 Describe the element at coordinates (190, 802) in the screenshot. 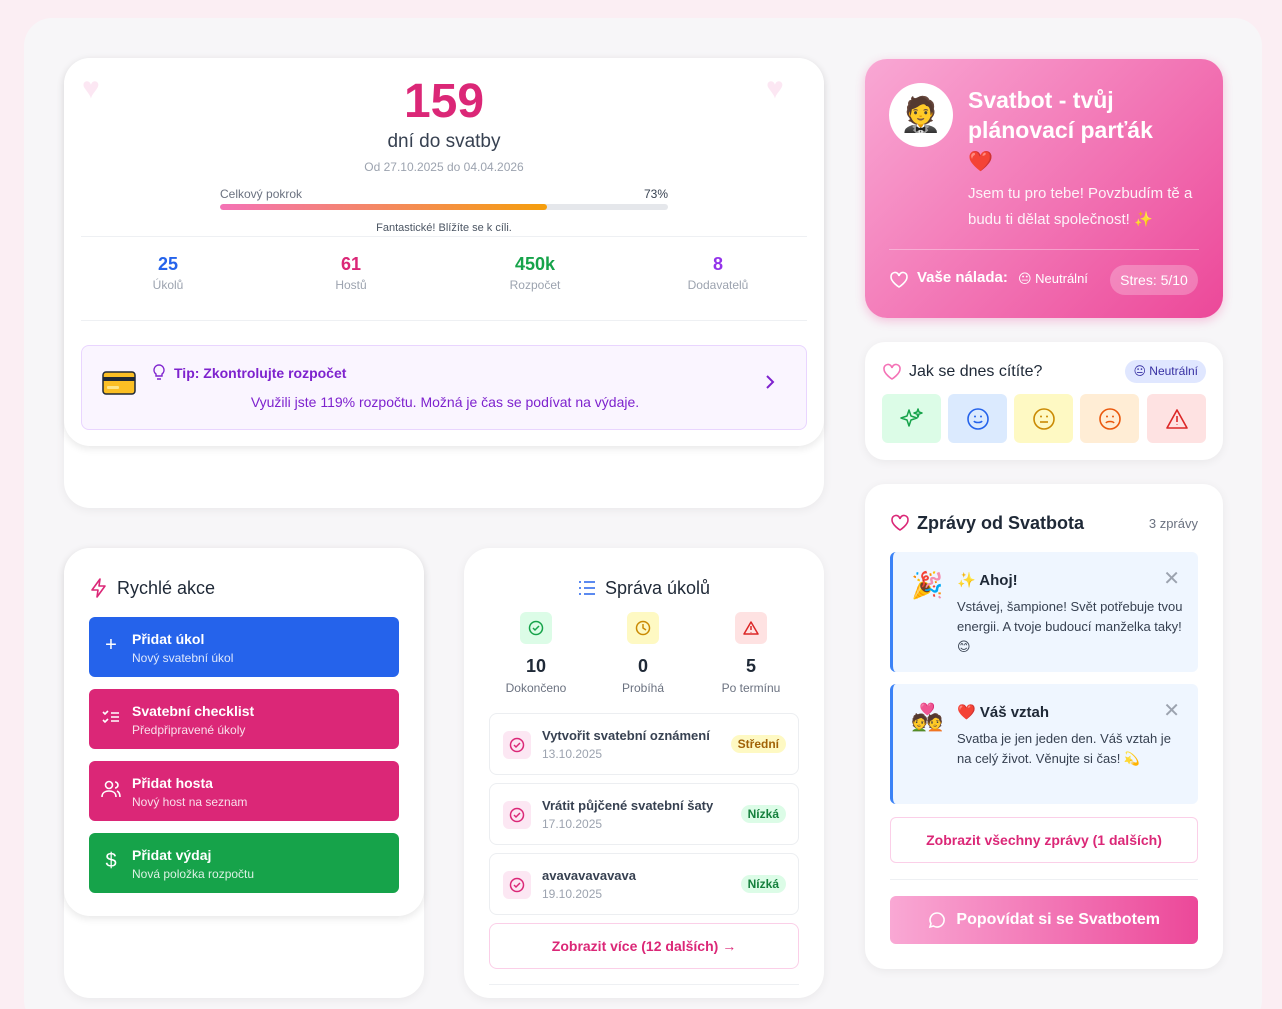

I see `action-subtitle: Nový host na seznam` at that location.